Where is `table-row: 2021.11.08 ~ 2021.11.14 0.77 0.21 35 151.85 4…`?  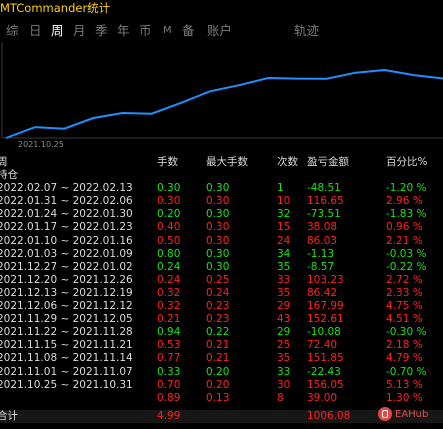
table-row: 2021.11.08 ~ 2021.11.14 0.77 0.21 35 151.85 4… is located at coordinates (221, 358).